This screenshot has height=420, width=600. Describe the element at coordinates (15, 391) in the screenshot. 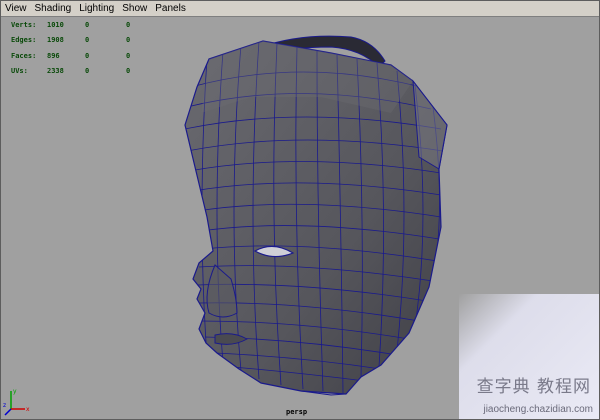

I see `axis-y-label: y` at that location.